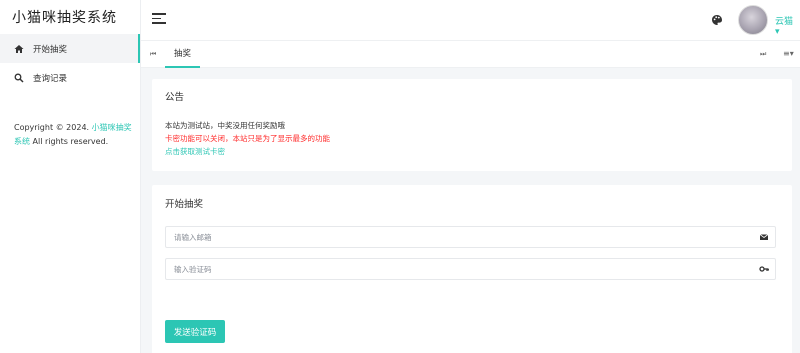 This screenshot has height=353, width=800. Describe the element at coordinates (183, 54) in the screenshot. I see `tab-lottery: 抽奖` at that location.